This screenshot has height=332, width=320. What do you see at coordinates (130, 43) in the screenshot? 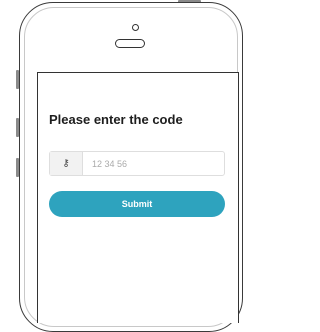
I see `phone-speaker` at bounding box center [130, 43].